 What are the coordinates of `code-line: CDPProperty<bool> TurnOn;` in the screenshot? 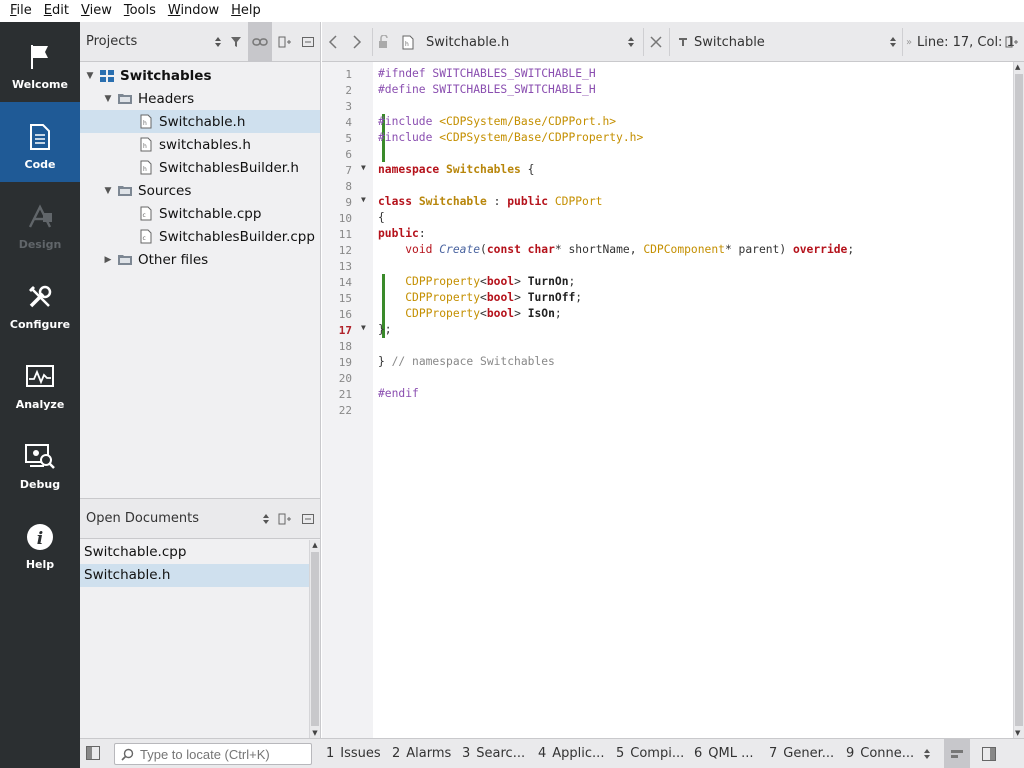 It's located at (476, 282).